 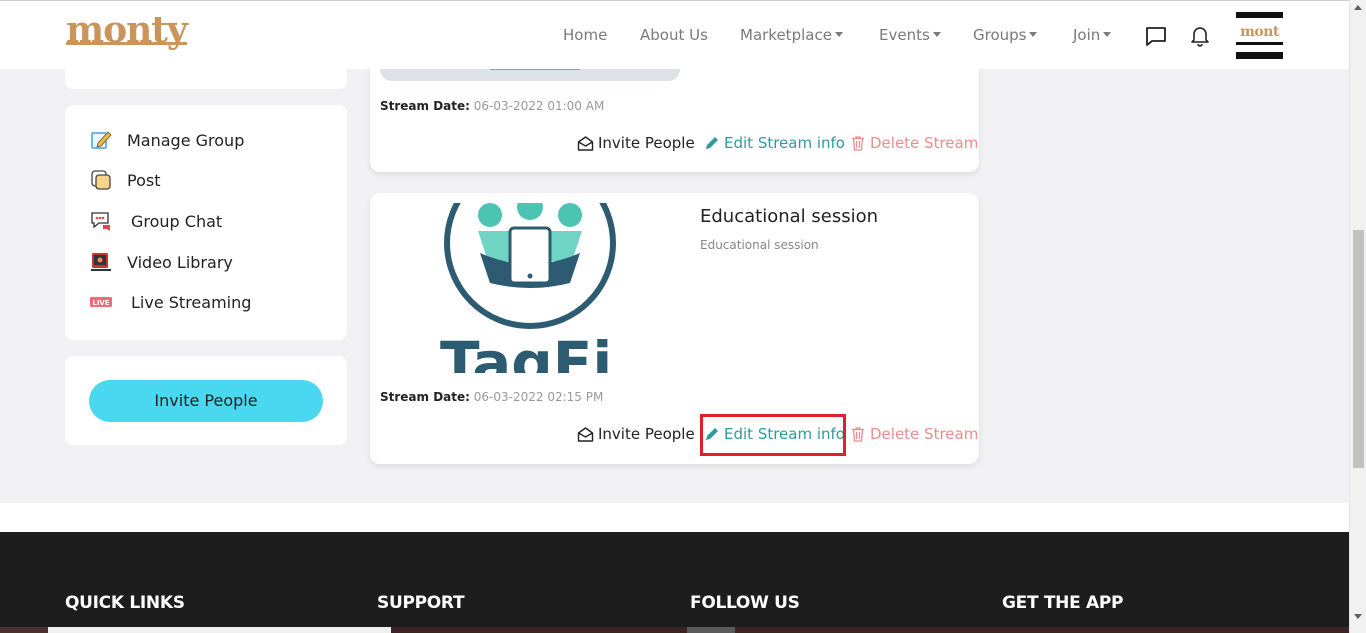 What do you see at coordinates (186, 140) in the screenshot?
I see `sidebar-item-label: Manage Group` at bounding box center [186, 140].